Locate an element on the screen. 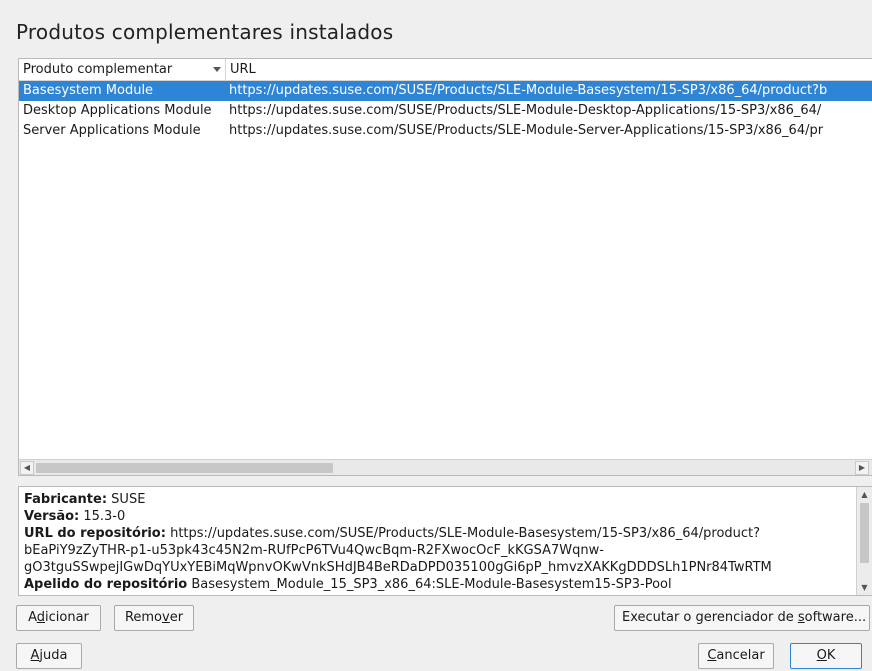  repo-alias-label: Apelido do repositório is located at coordinates (106, 584).